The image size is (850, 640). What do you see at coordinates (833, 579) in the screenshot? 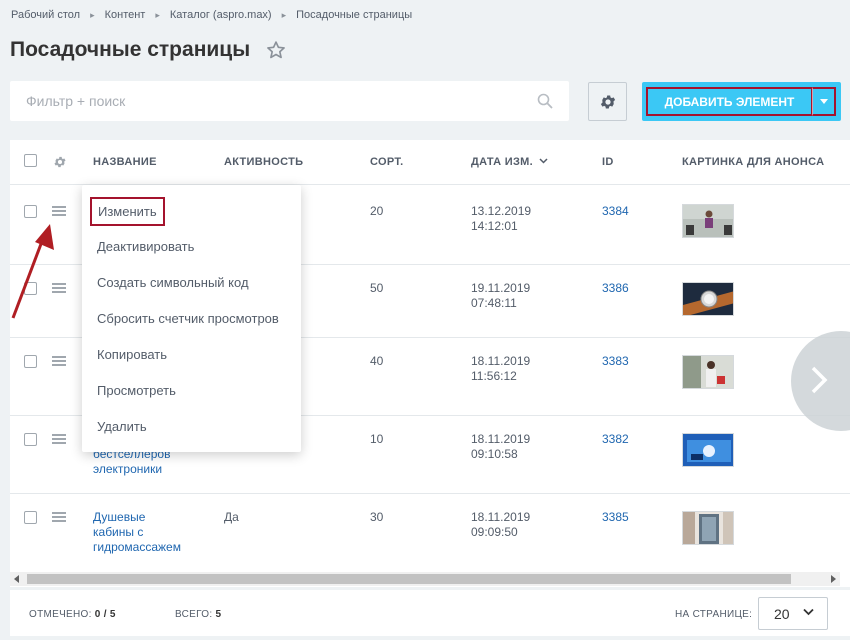
I see `scroll-right-icon` at bounding box center [833, 579].